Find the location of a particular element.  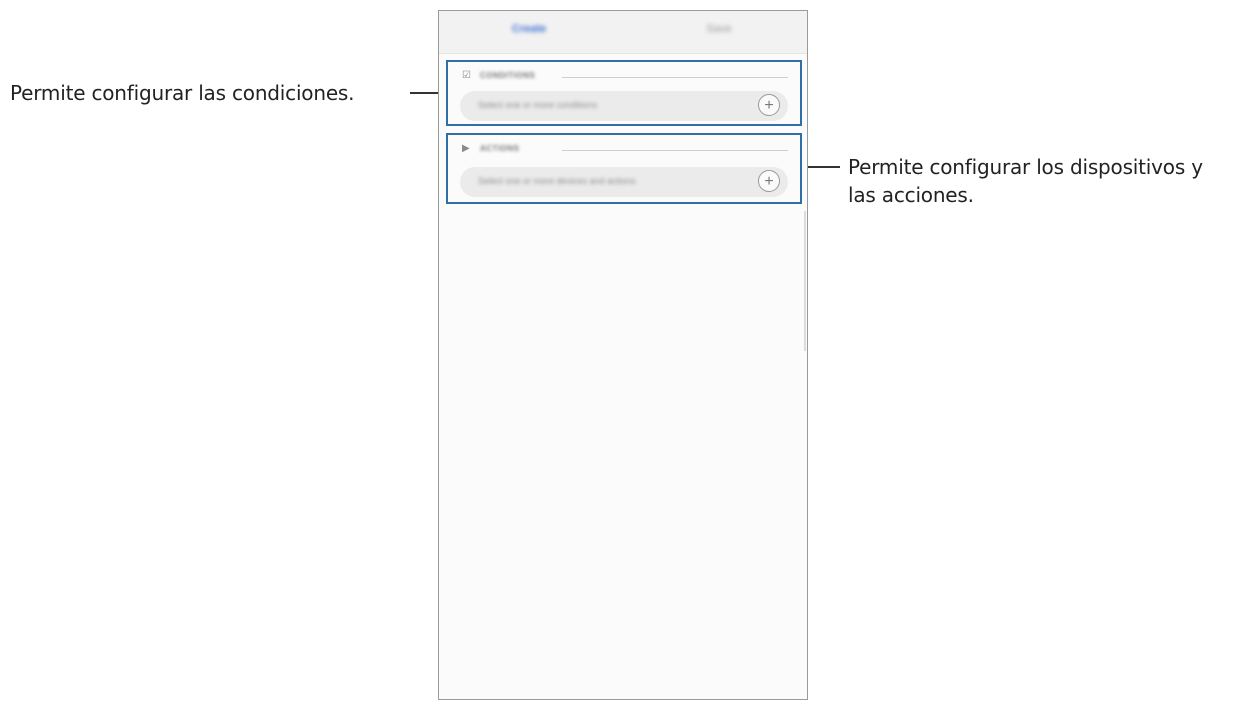

add-action-field: Select one or more devices and actions + is located at coordinates (624, 182).